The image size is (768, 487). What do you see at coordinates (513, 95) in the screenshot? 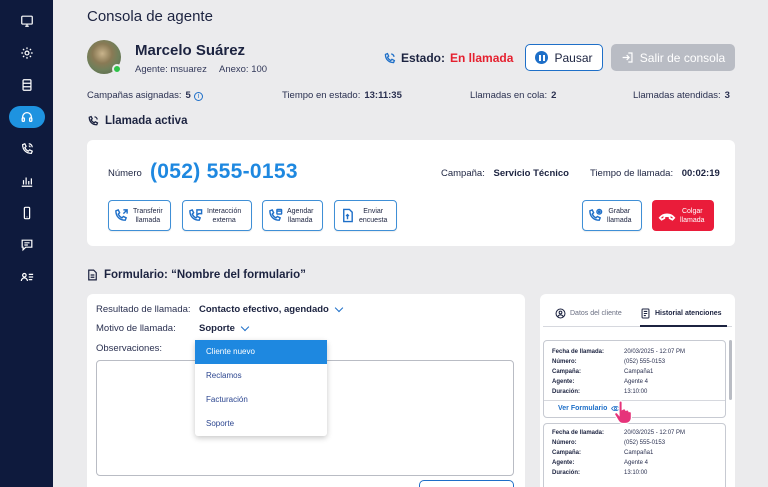
I see `stat-queue: Llamadas en cola: 2` at bounding box center [513, 95].